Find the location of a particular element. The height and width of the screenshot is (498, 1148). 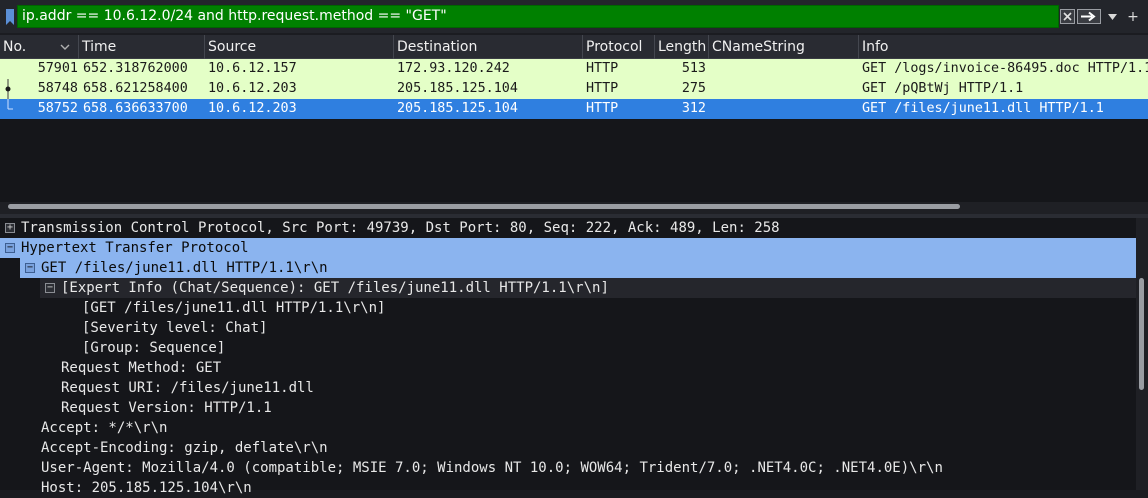

tree-item-accept-encoding: Accept-Encoding: gzip, deflate\r\n is located at coordinates (184, 448).